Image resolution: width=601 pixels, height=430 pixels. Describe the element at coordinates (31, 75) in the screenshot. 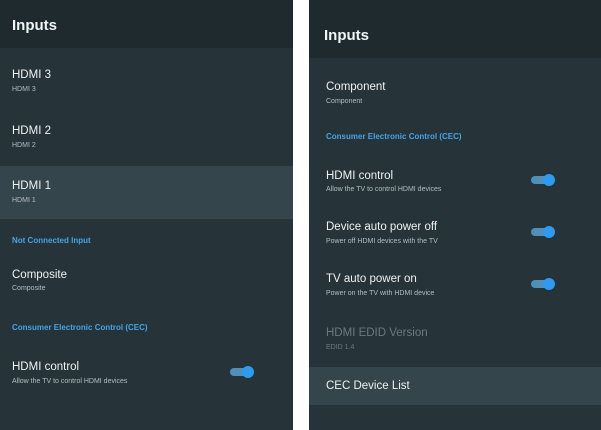

I see `item-title: HDMI 3` at that location.